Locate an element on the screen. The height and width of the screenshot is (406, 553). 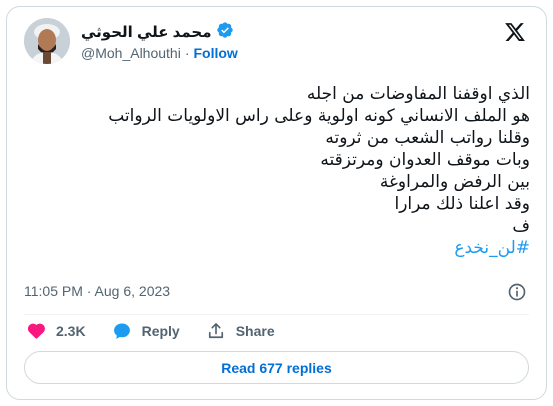
share-button: Share is located at coordinates (240, 331).